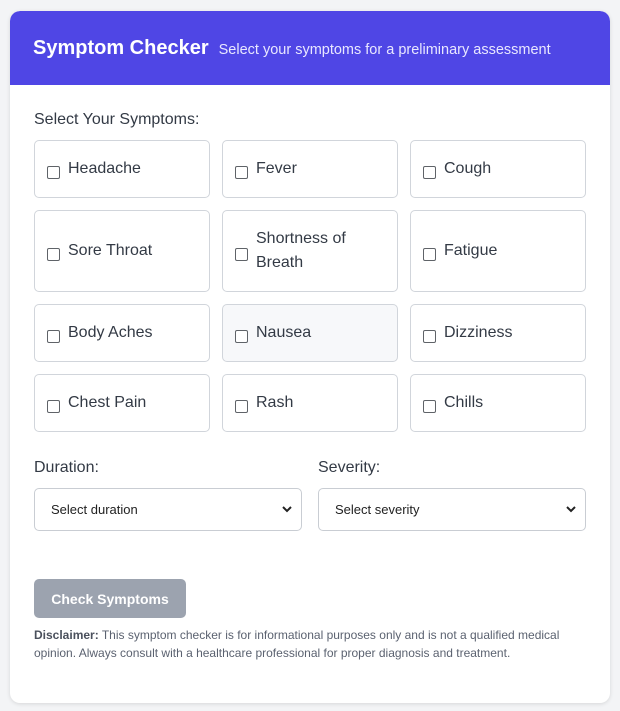 The width and height of the screenshot is (620, 711). I want to click on duration-label: Duration:, so click(66, 467).